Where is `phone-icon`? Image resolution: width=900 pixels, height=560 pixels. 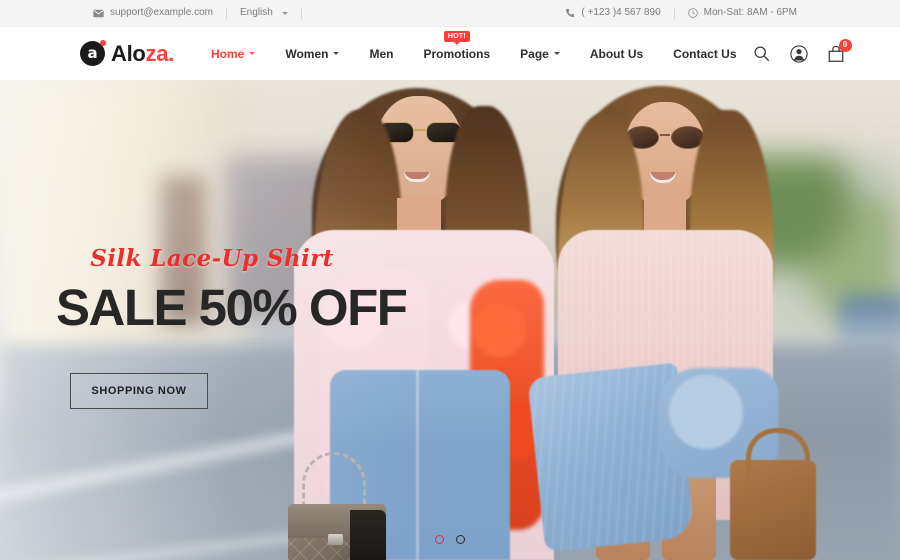 phone-icon is located at coordinates (570, 13).